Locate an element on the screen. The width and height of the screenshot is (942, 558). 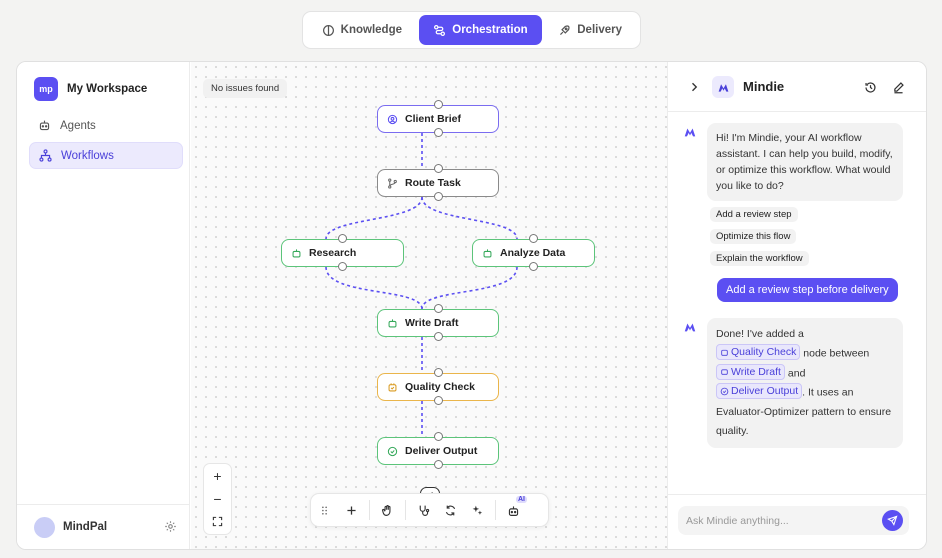
node-reference-tag: Write Draft is located at coordinates (750, 371).